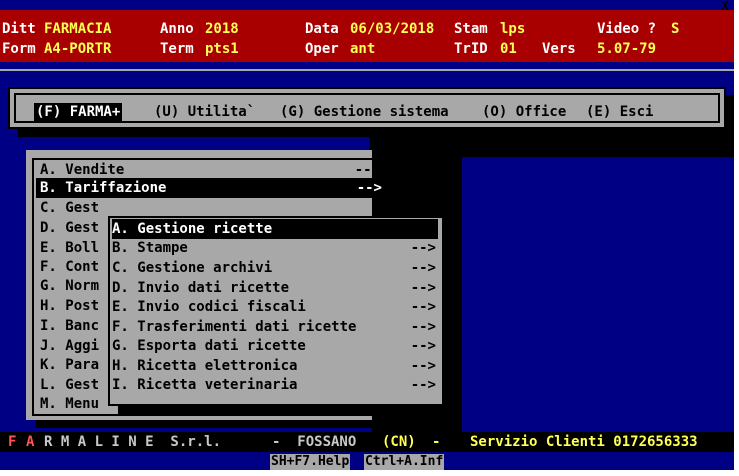  What do you see at coordinates (322, 49) in the screenshot?
I see `oper-label: Oper` at bounding box center [322, 49].